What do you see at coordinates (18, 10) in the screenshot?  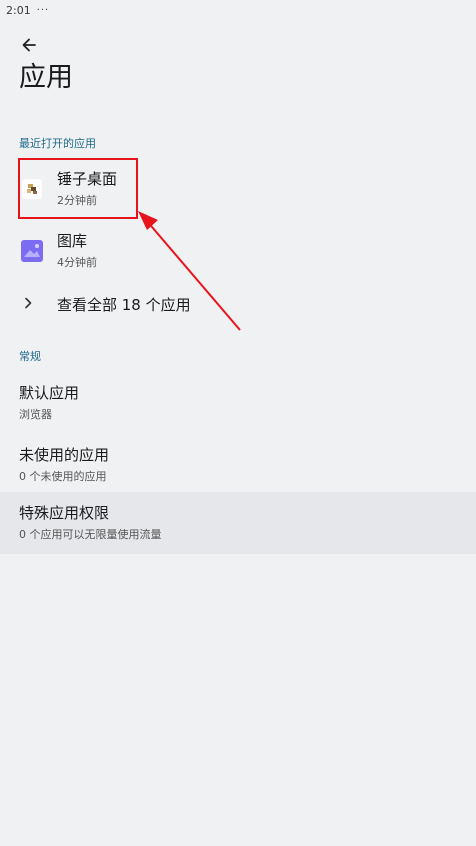 I see `status-time: 2:01` at bounding box center [18, 10].